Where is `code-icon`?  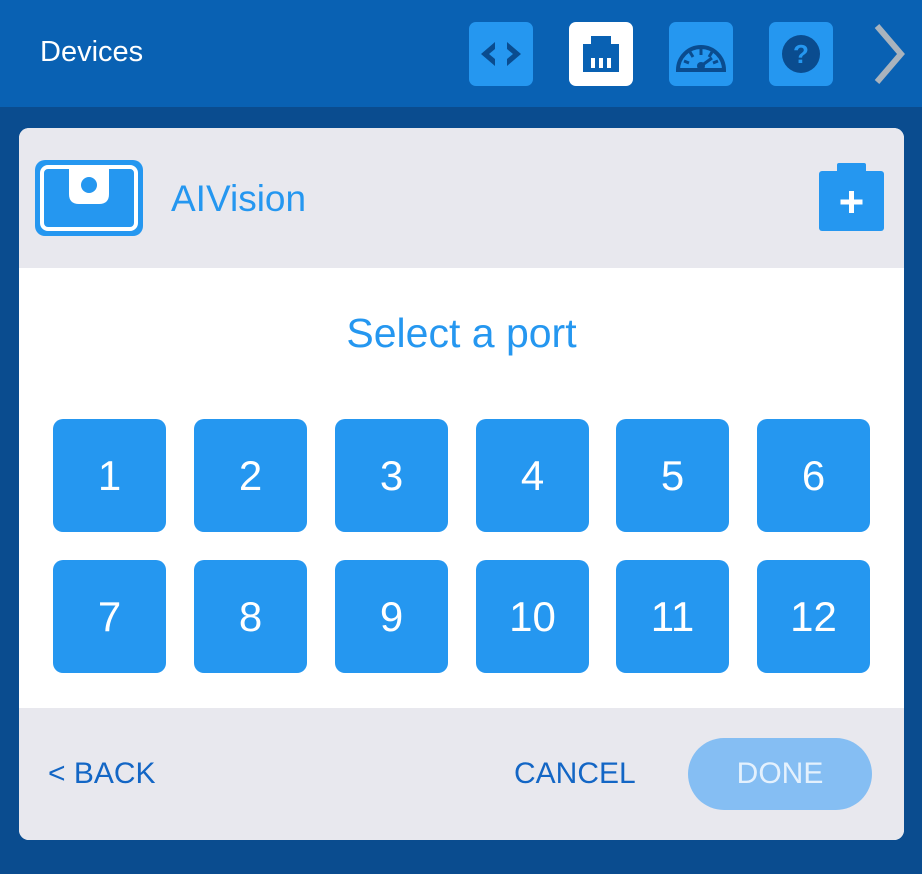
code-icon is located at coordinates (501, 54).